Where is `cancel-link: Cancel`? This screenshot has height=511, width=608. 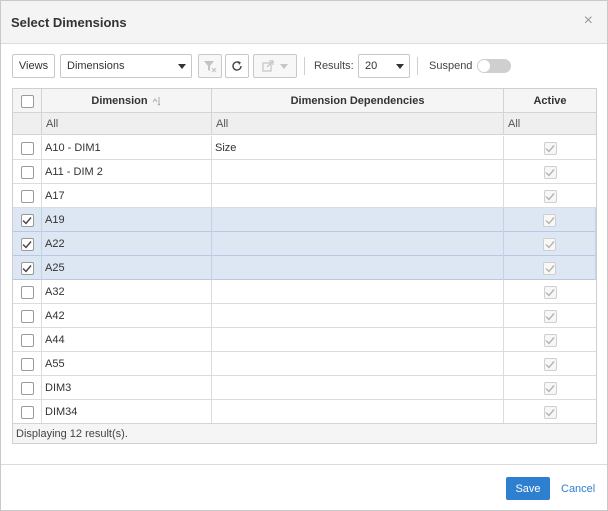
cancel-link: Cancel is located at coordinates (578, 489).